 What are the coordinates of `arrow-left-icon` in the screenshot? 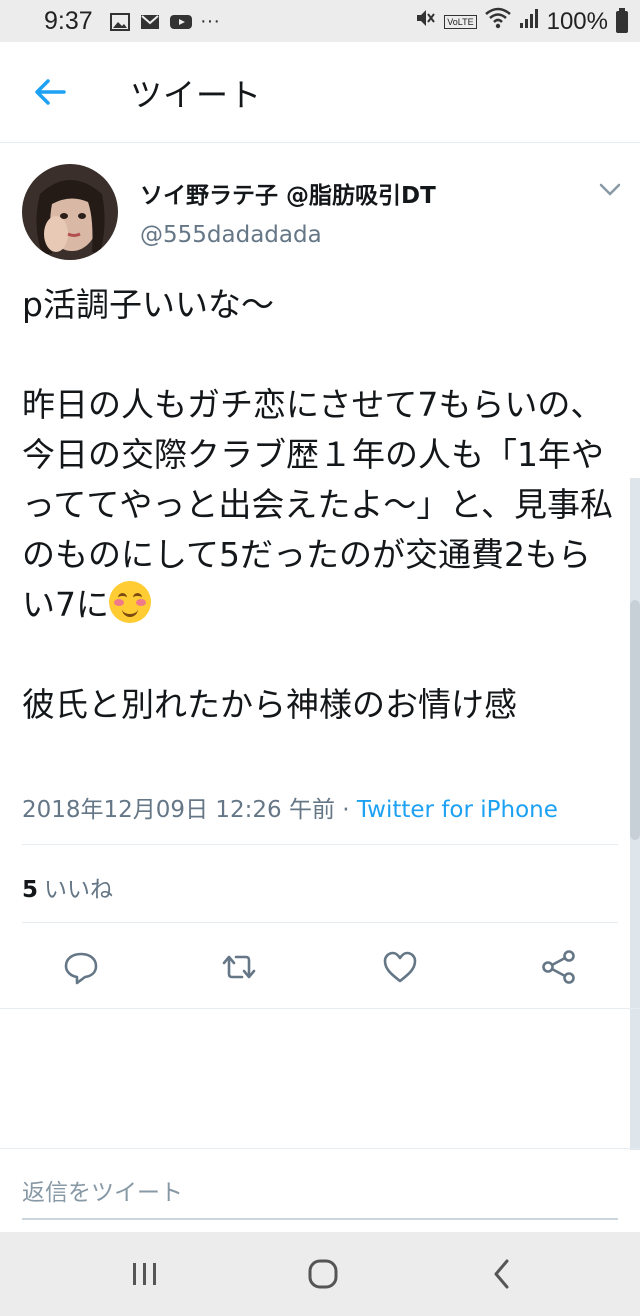 It's located at (50, 92).